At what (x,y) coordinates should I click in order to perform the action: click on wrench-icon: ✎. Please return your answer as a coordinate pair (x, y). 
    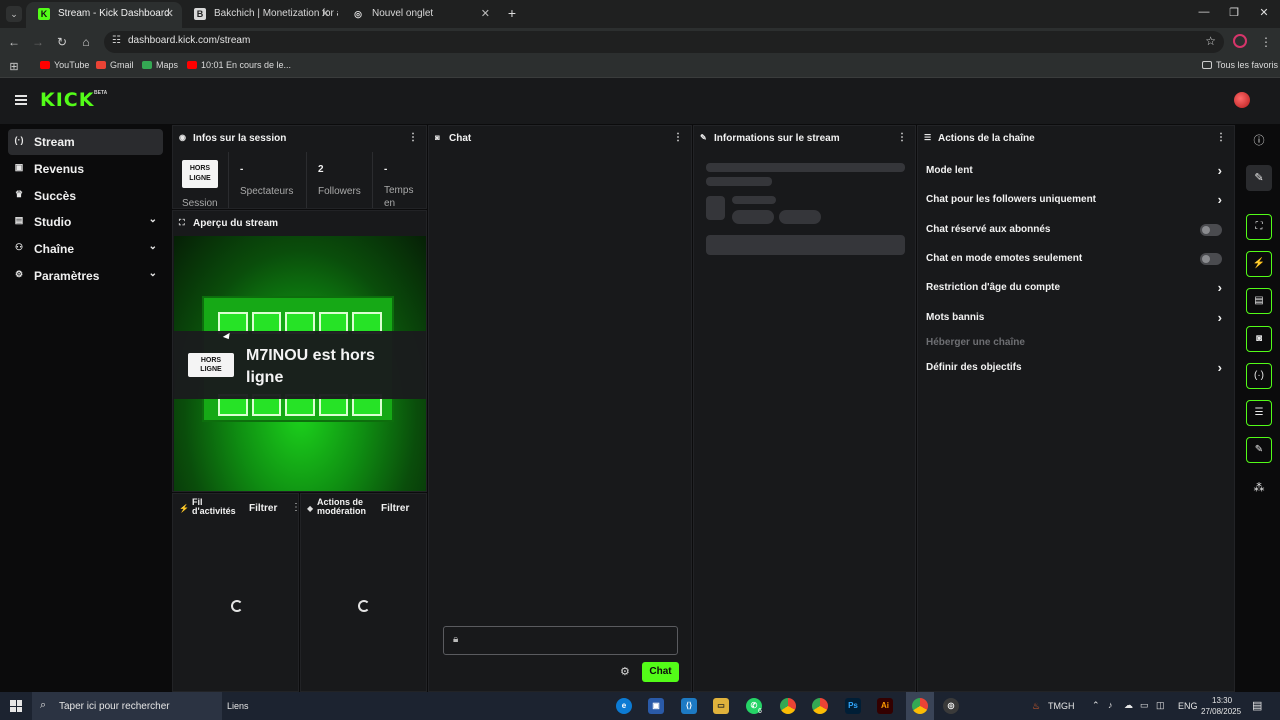
    Looking at the image, I should click on (1259, 450).